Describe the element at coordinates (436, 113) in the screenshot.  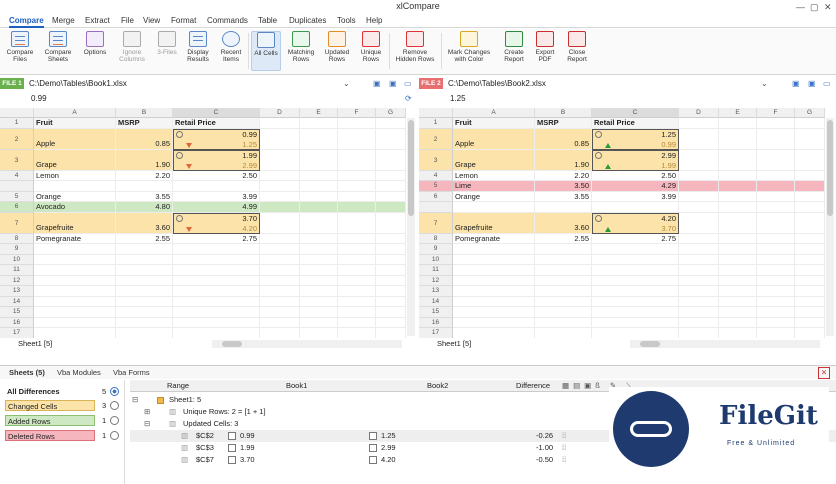
I see `select-all-corner` at that location.